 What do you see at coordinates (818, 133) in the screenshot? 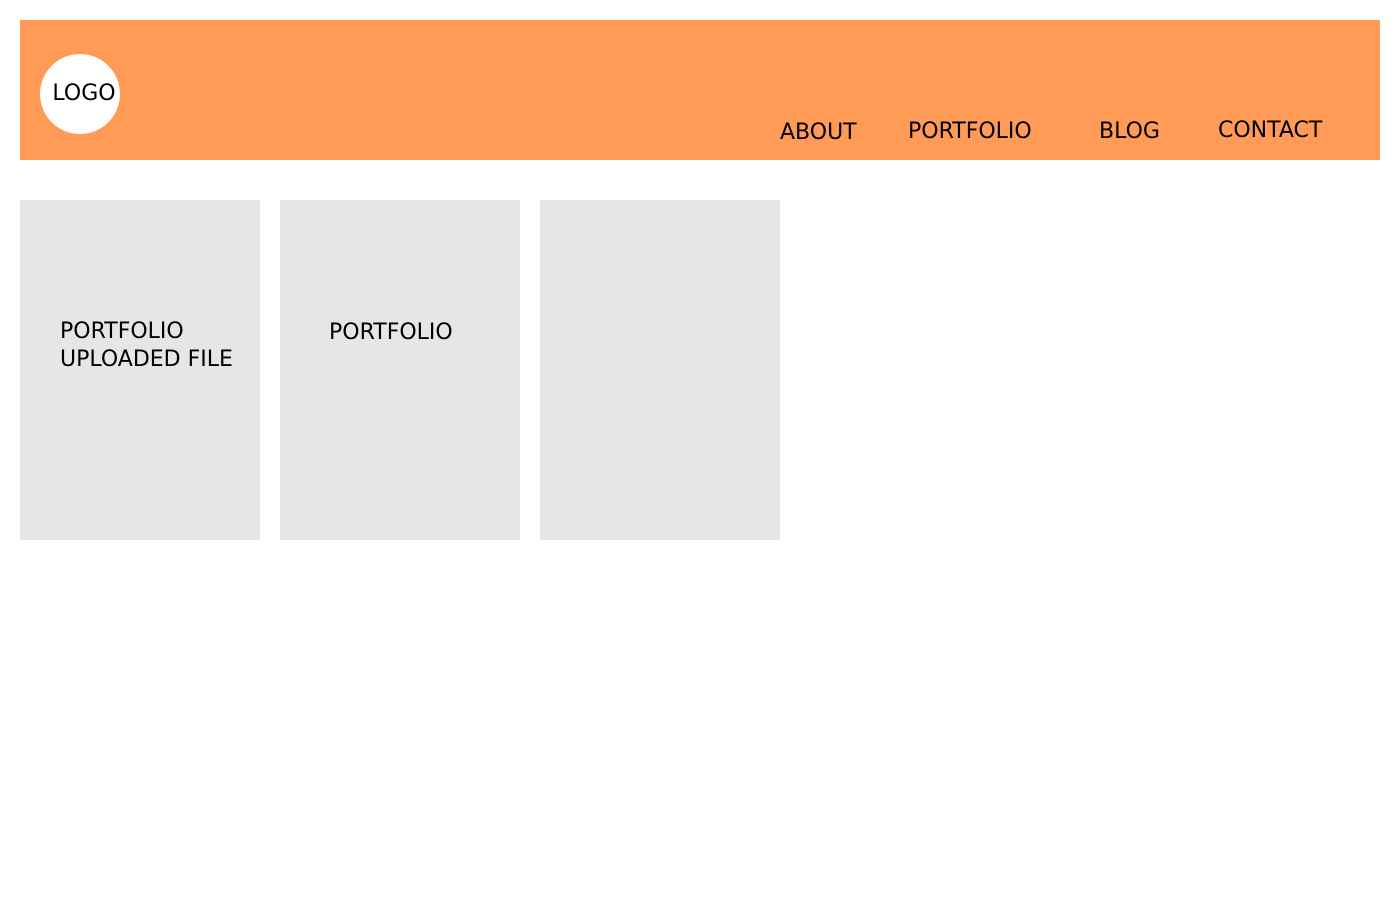
I see `nav-about: ABOUT` at bounding box center [818, 133].